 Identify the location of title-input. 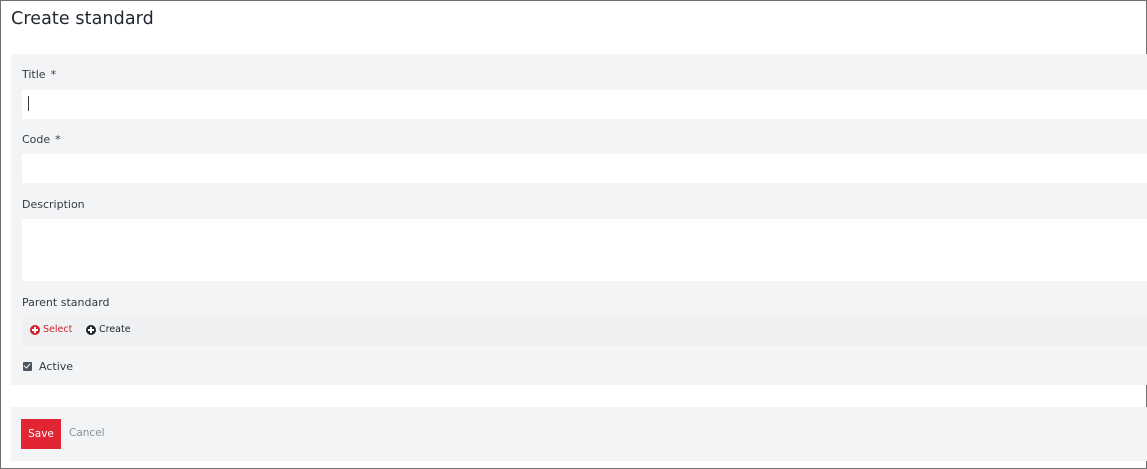
(584, 104).